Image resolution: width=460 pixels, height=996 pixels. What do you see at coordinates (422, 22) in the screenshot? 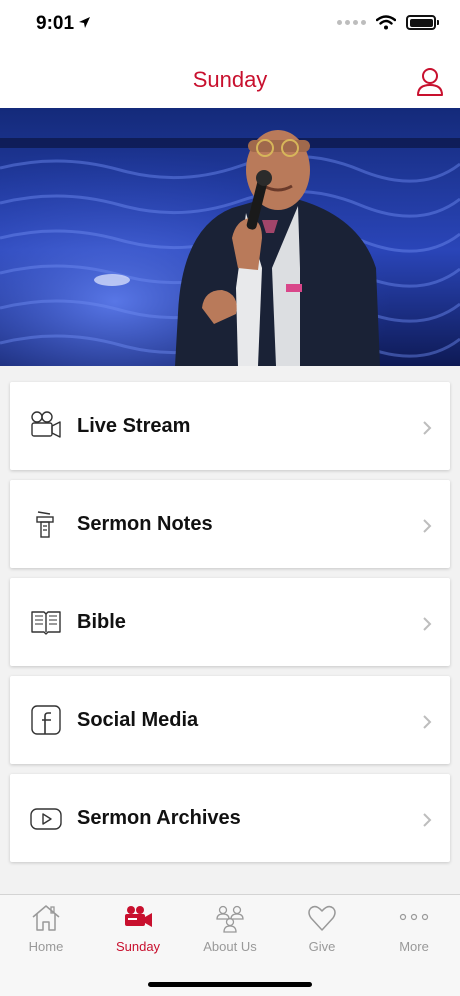
I see `battery-icon` at bounding box center [422, 22].